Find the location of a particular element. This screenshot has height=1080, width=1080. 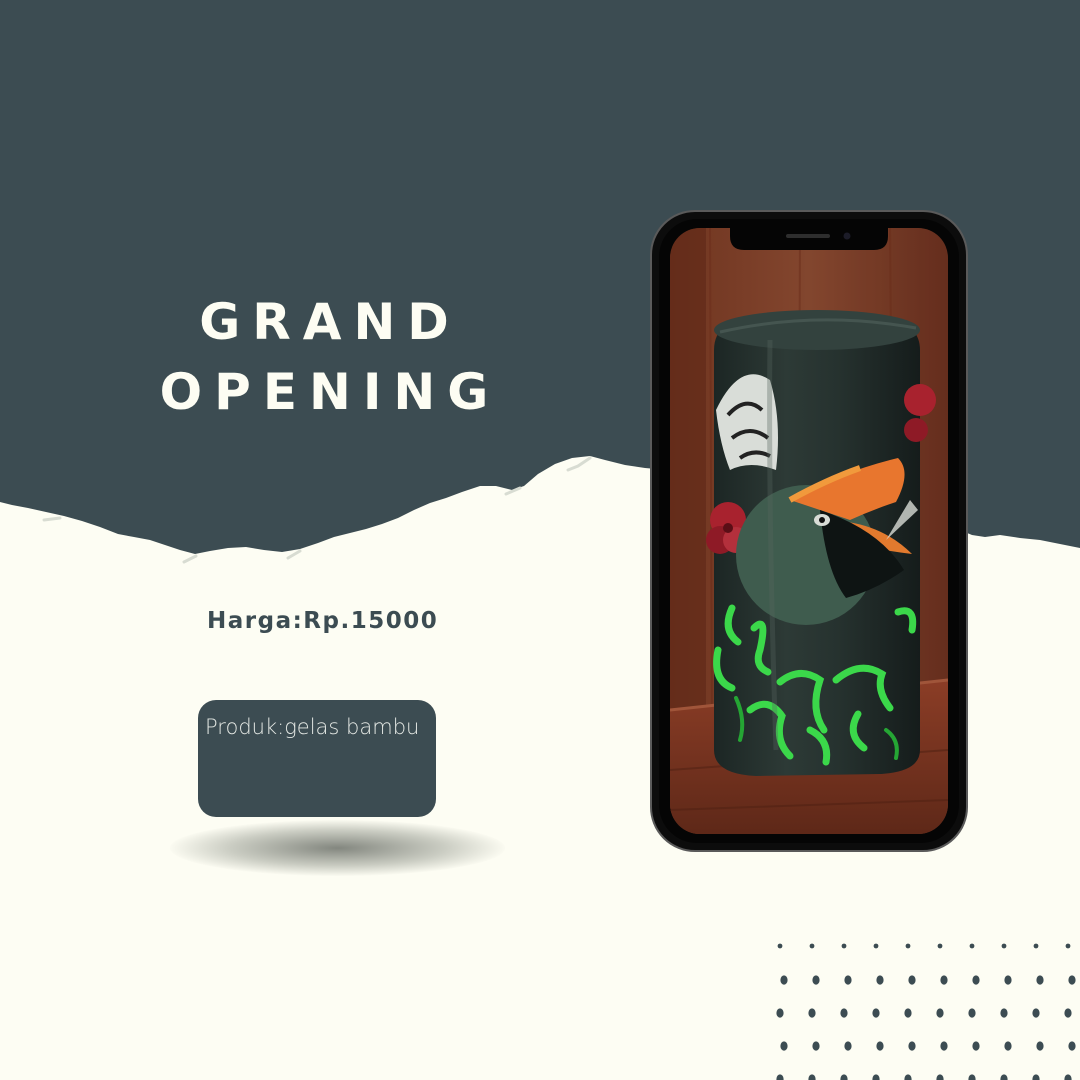

headline-line-1: GRAND is located at coordinates (330, 322).